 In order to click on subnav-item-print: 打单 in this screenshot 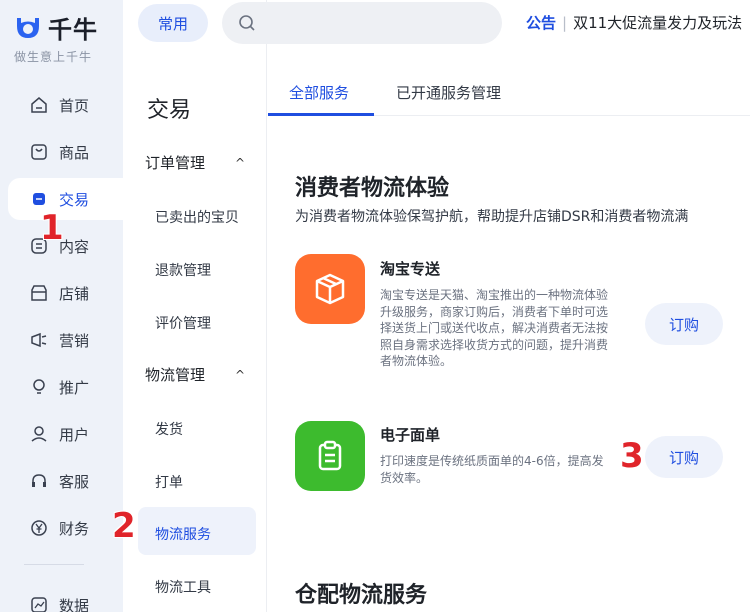, I will do `click(169, 482)`.